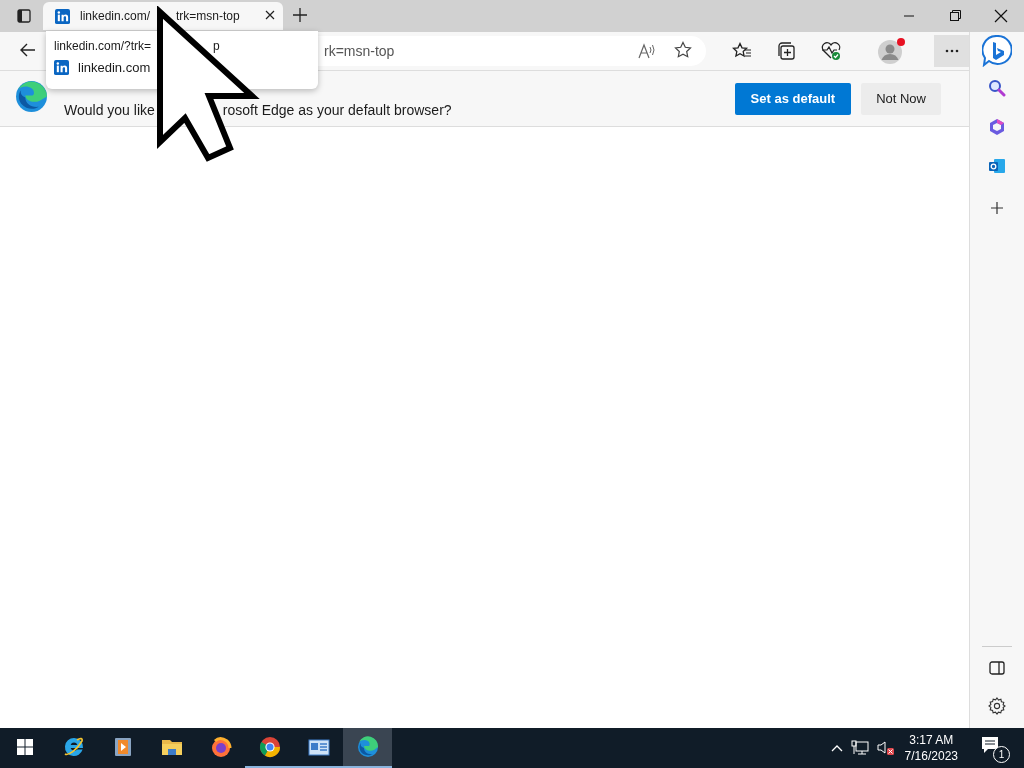 This screenshot has height=768, width=1024. What do you see at coordinates (742, 51) in the screenshot?
I see `favorites-icon` at bounding box center [742, 51].